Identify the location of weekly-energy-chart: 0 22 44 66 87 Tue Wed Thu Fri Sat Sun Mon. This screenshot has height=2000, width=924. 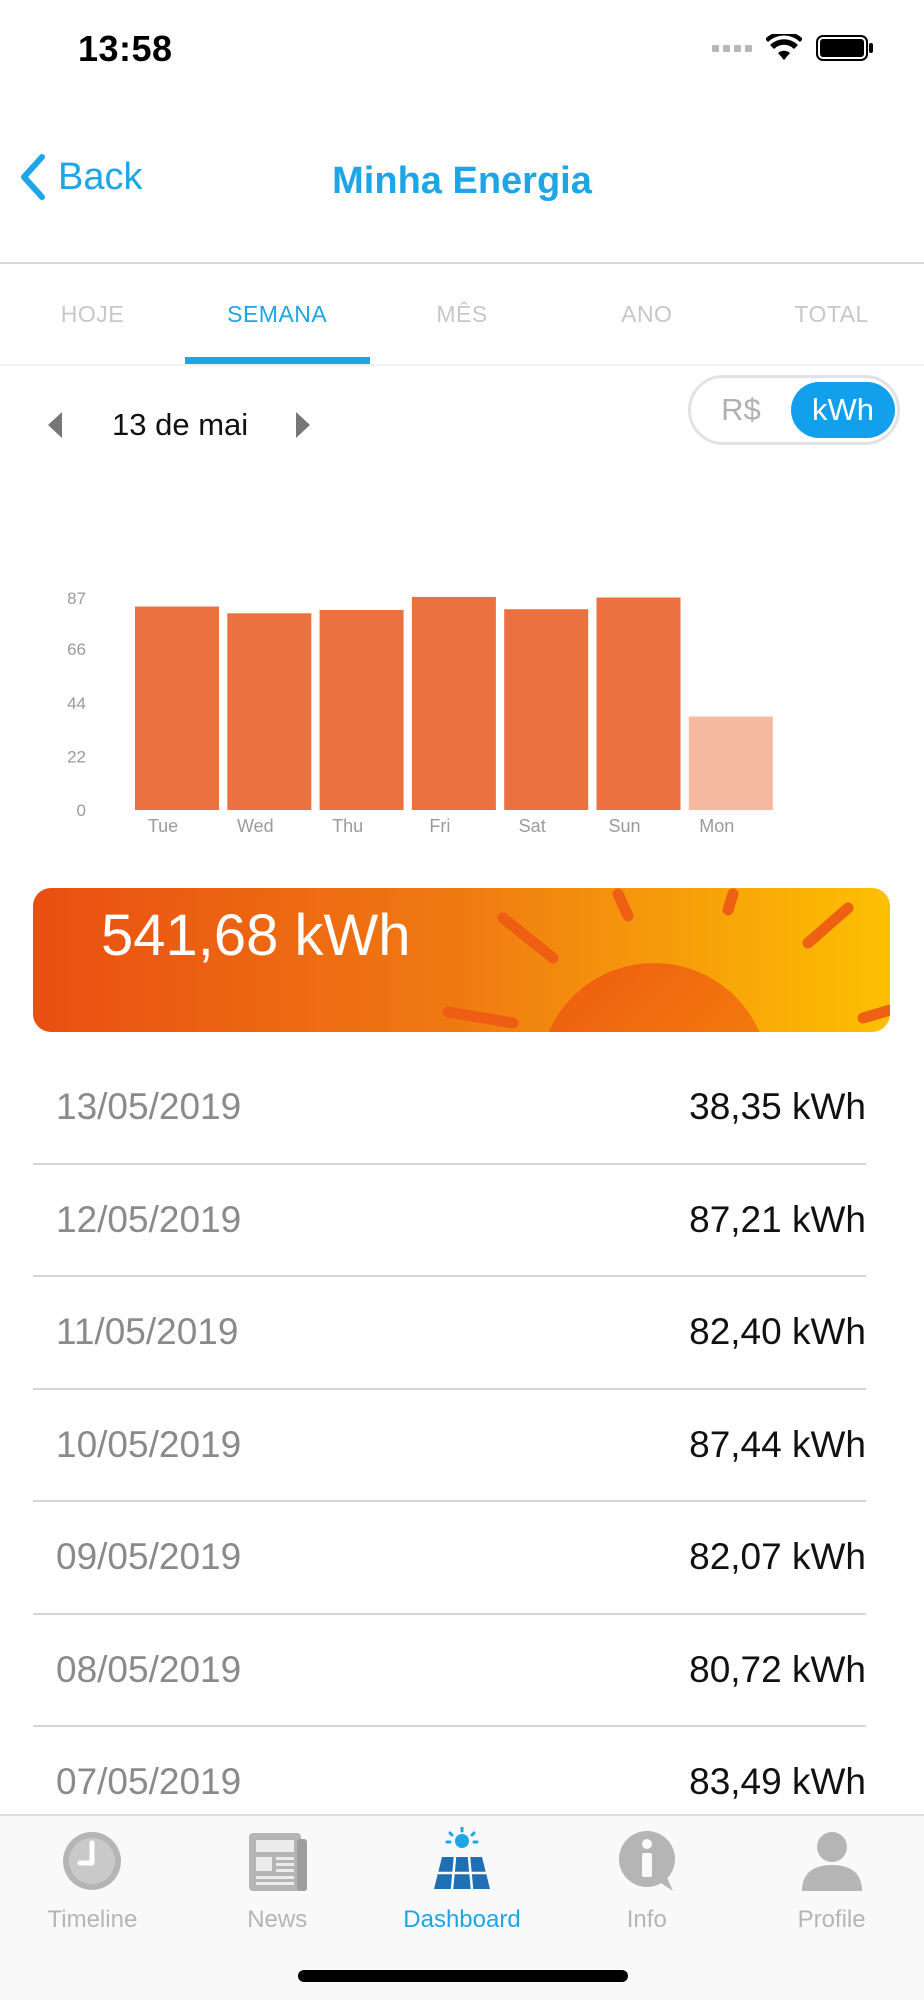
(420, 700).